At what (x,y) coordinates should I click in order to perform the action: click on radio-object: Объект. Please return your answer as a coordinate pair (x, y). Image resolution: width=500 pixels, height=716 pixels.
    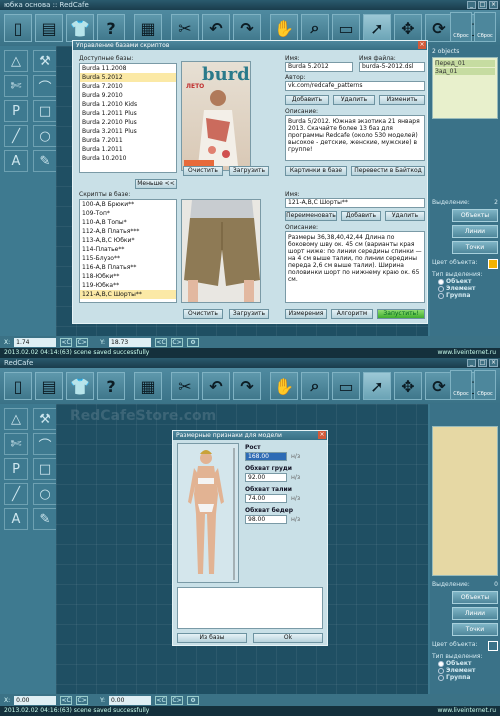
    Looking at the image, I should click on (468, 663).